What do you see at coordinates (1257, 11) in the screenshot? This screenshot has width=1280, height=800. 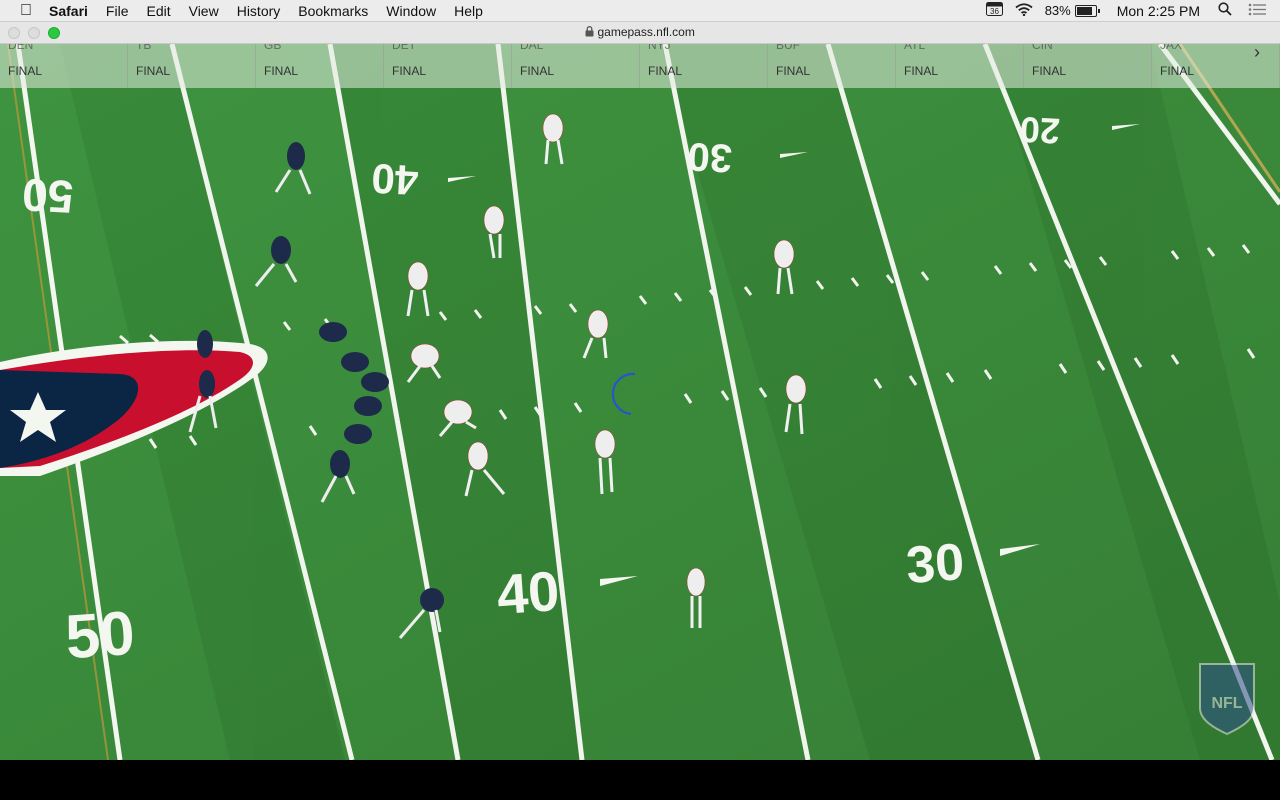 I see `notification-center-icon` at bounding box center [1257, 11].